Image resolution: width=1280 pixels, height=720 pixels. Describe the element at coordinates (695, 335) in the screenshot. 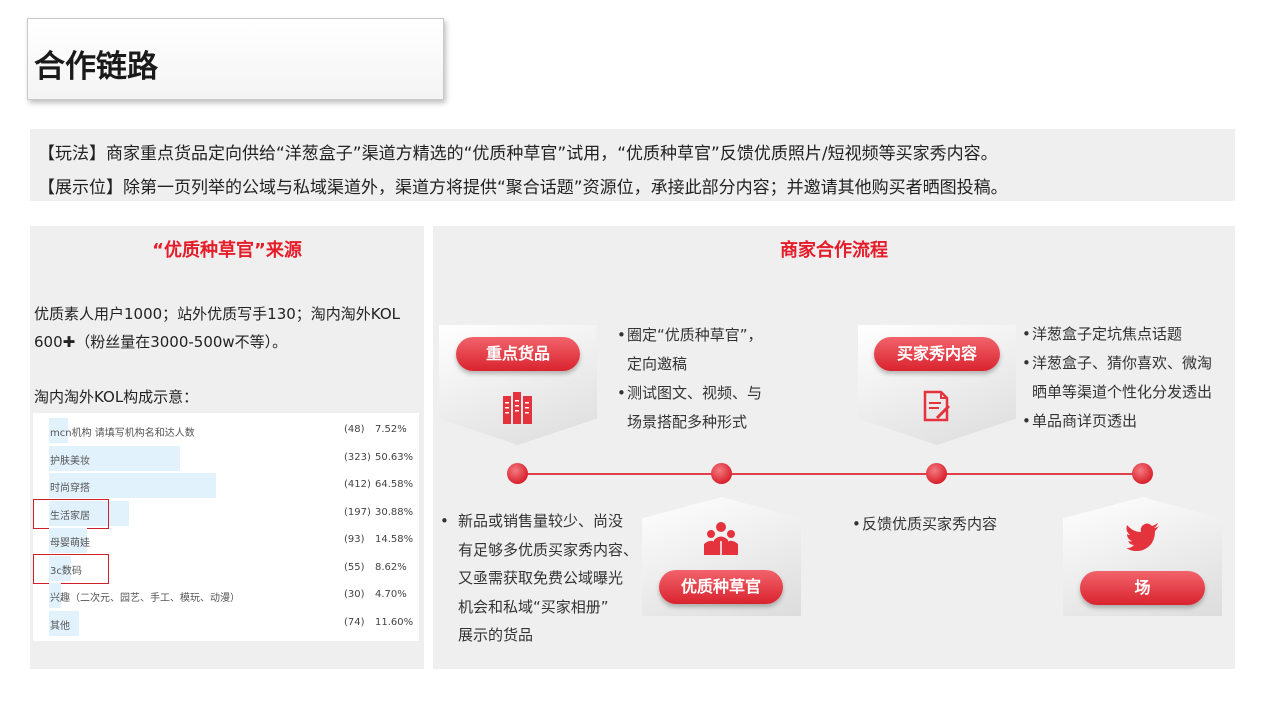

I see `note-line: 圈定“优质种草官”，` at that location.